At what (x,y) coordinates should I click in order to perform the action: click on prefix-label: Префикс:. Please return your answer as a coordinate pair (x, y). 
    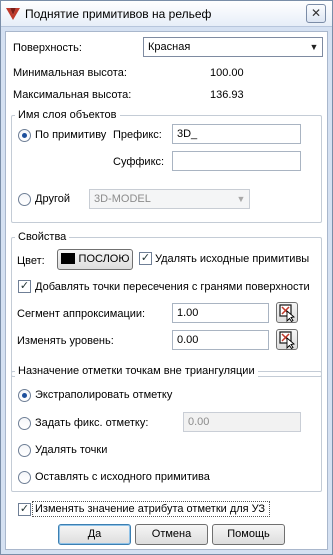
    Looking at the image, I should click on (137, 135).